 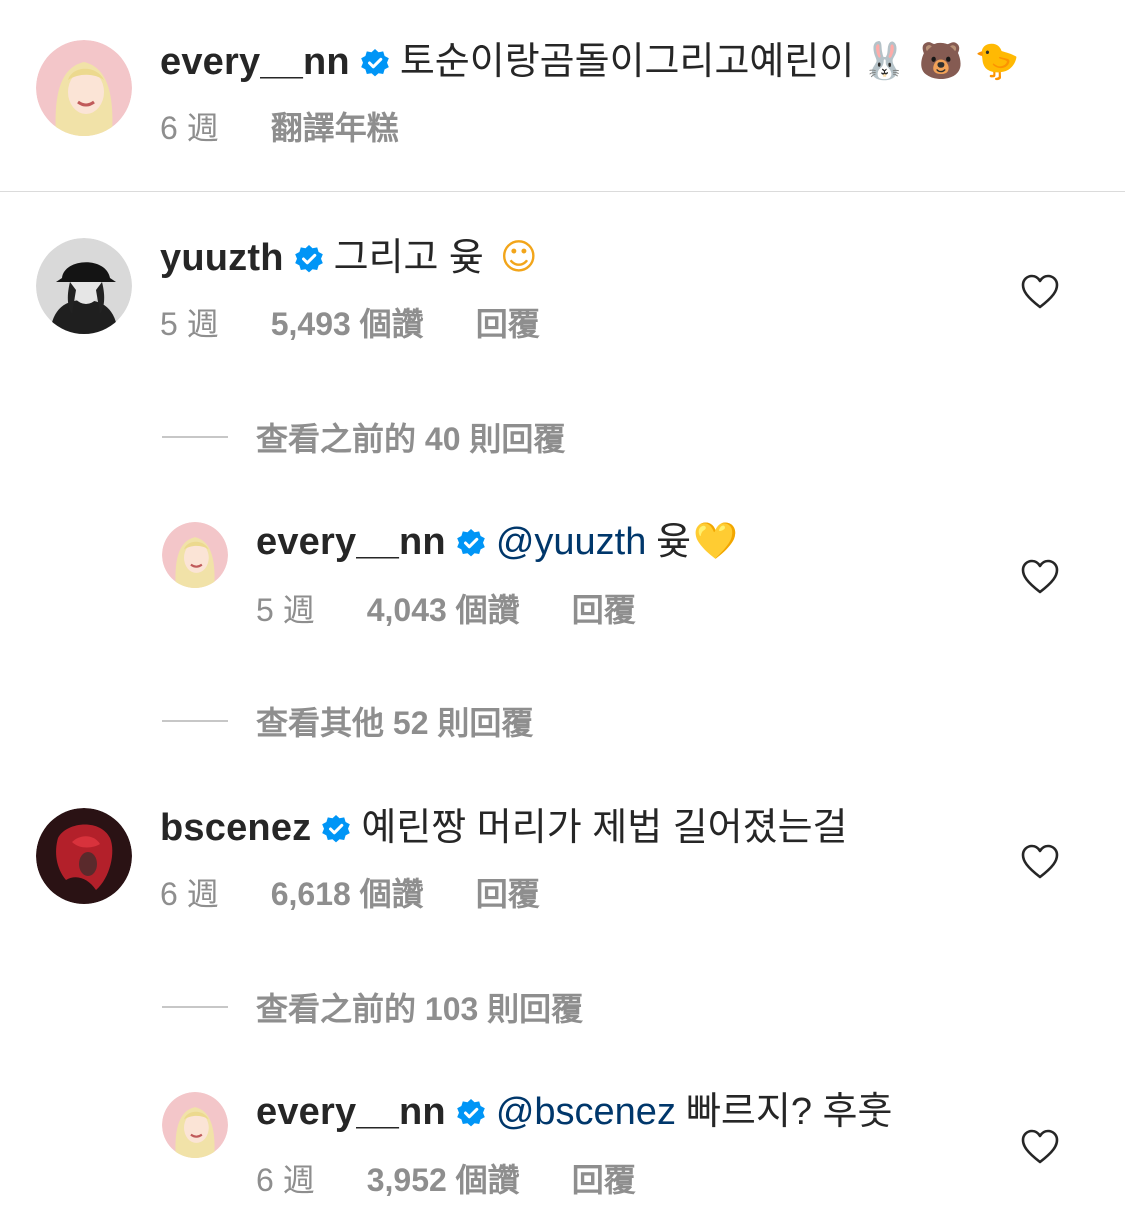 I want to click on reply-text: 빠르지? 후훗, so click(x=789, y=1112).